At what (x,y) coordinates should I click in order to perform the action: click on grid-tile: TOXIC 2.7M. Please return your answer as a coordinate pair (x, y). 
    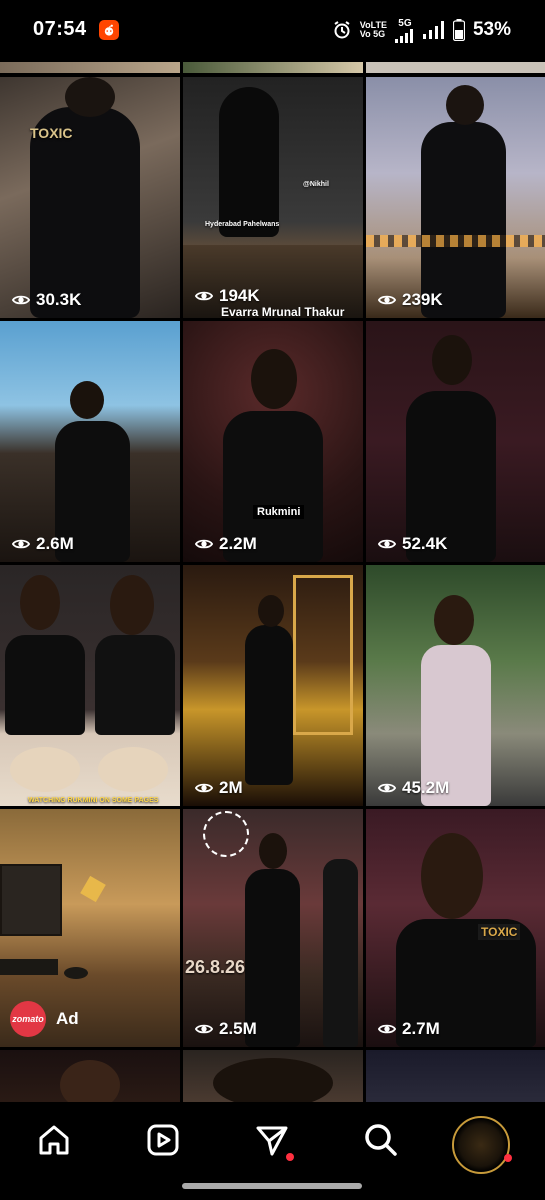
    Looking at the image, I should click on (455, 928).